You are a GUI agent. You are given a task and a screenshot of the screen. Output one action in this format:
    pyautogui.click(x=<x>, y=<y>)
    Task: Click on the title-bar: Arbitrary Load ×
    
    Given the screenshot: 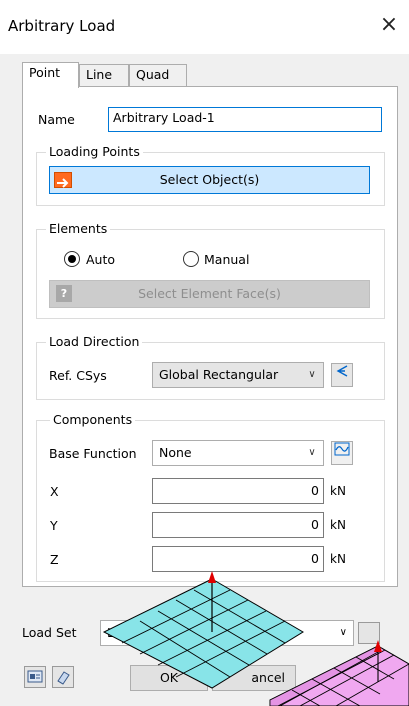 What is the action you would take?
    pyautogui.click(x=204, y=27)
    